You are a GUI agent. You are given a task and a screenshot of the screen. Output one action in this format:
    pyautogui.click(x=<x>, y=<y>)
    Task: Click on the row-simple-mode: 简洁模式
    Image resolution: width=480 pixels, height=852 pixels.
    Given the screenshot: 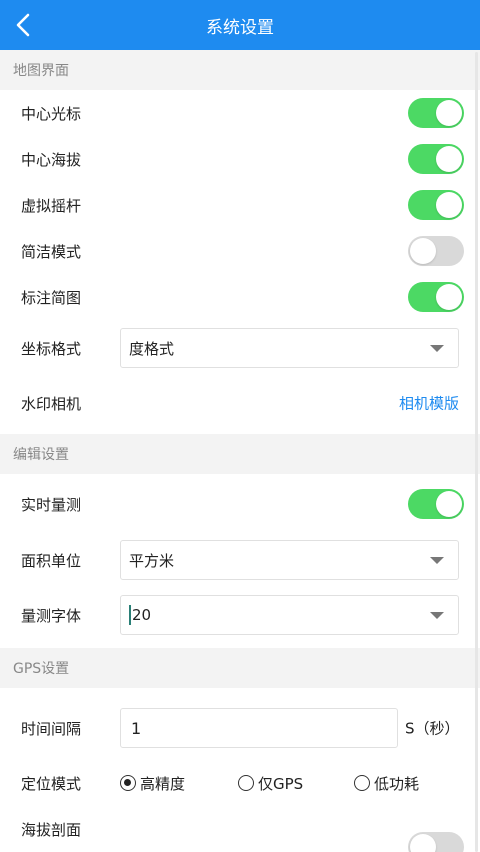 What is the action you would take?
    pyautogui.click(x=240, y=251)
    